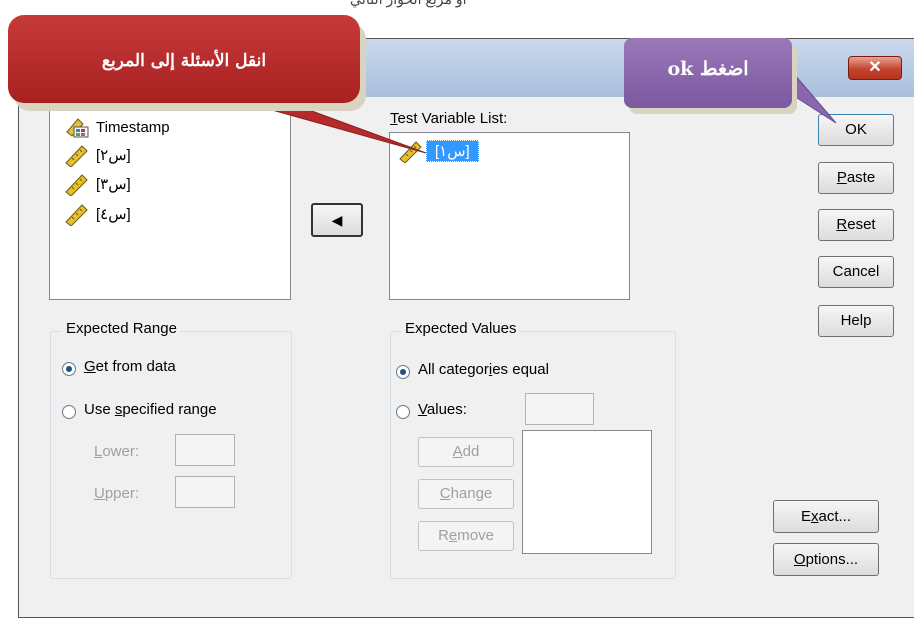 This screenshot has height=618, width=914. I want to click on list-item: [س٣], so click(97, 184).